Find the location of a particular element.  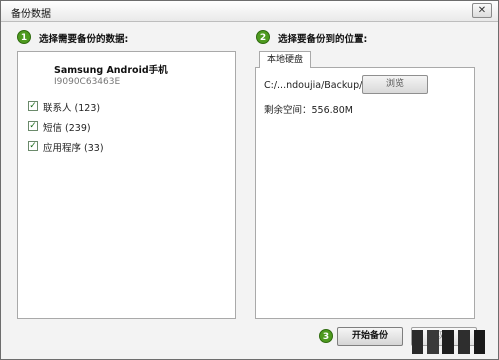

close-button: ✕ is located at coordinates (482, 10).